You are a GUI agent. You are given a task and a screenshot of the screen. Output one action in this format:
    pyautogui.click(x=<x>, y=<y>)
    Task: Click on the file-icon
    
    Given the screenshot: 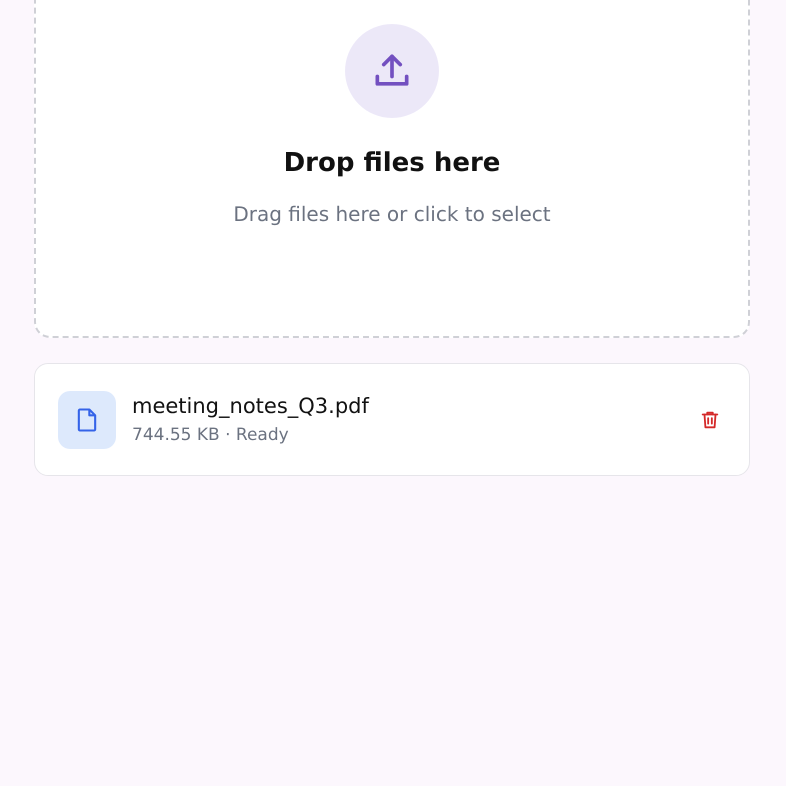 What is the action you would take?
    pyautogui.click(x=87, y=419)
    